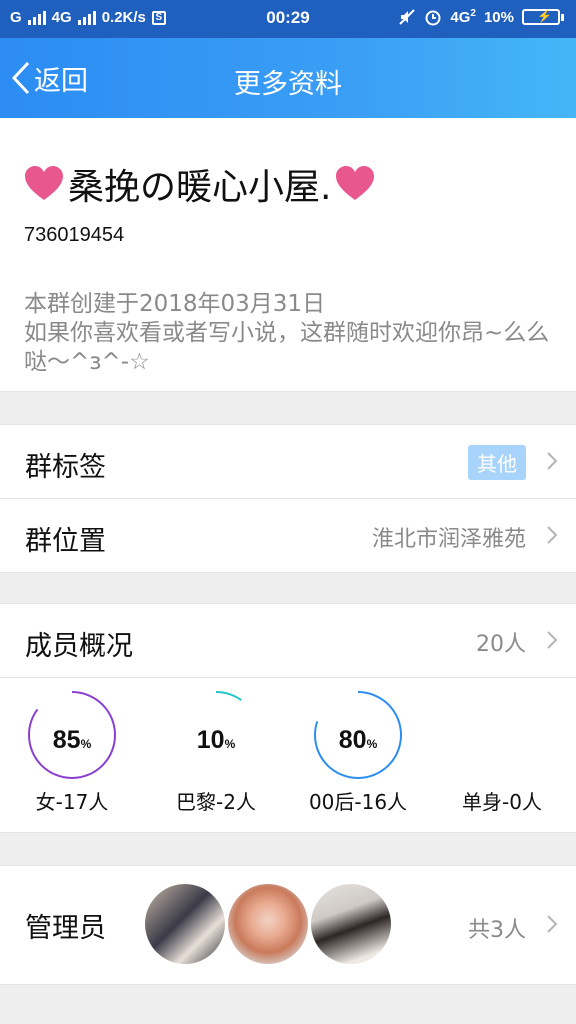  What do you see at coordinates (288, 535) in the screenshot?
I see `group-location-row: 群位置 淮北市润泽雅苑` at bounding box center [288, 535].